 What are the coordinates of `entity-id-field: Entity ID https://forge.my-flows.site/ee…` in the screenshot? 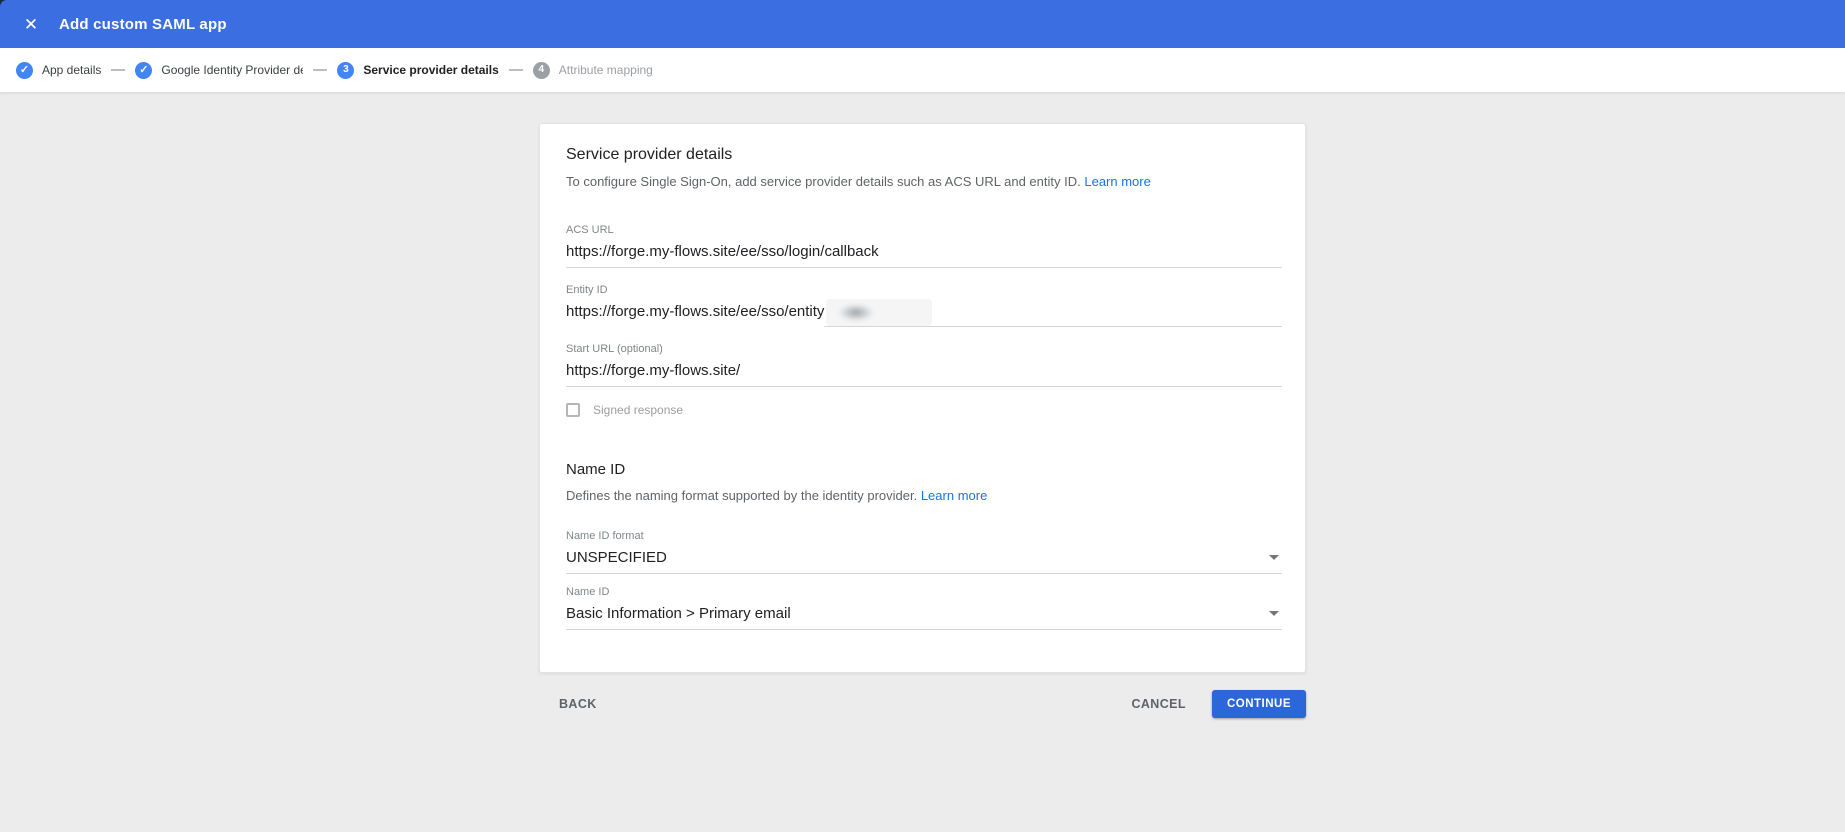 It's located at (924, 305).